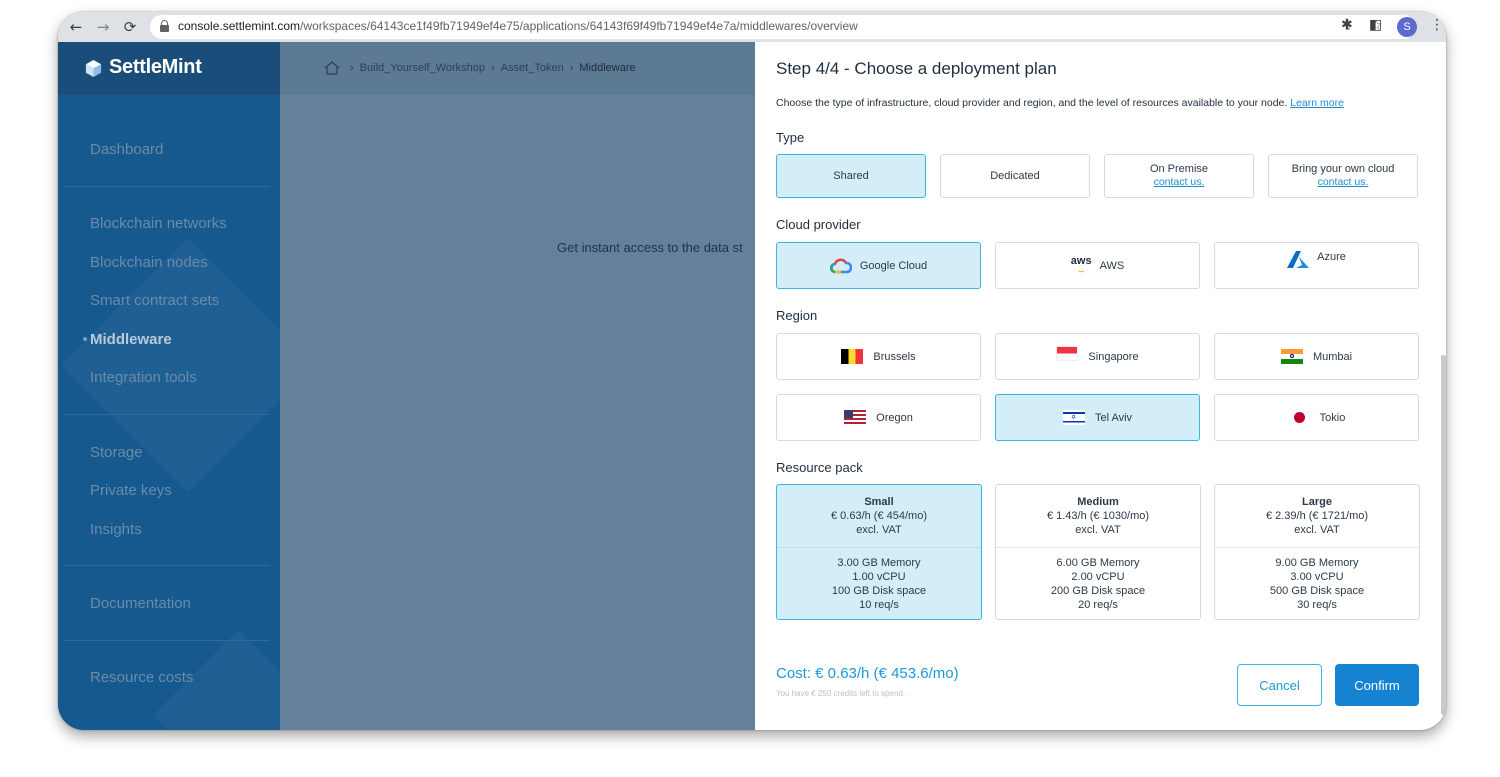 This screenshot has height=777, width=1500. I want to click on pack-cpu: 1.00 vCPU, so click(879, 577).